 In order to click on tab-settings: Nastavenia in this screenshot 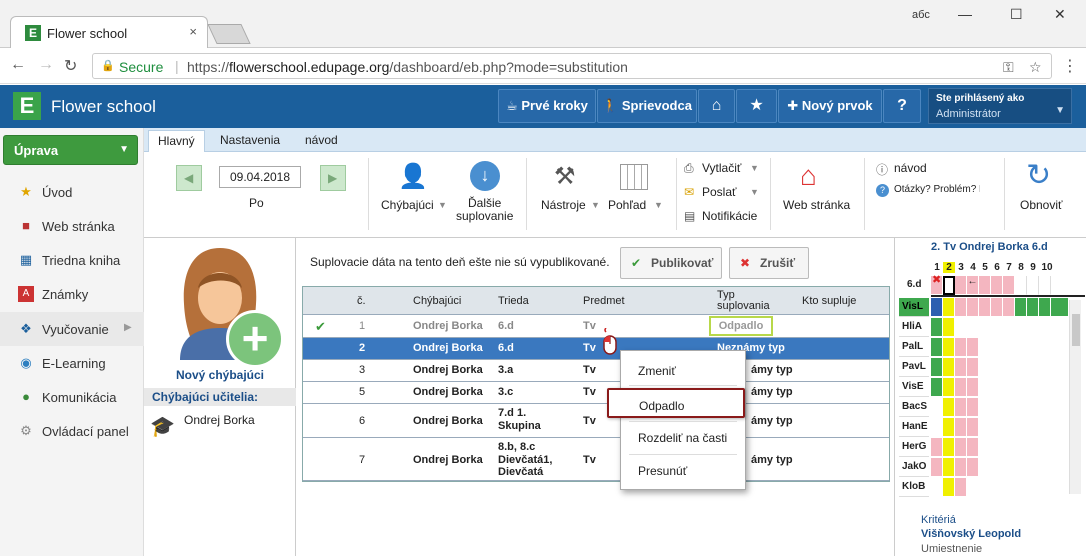, I will do `click(250, 140)`.